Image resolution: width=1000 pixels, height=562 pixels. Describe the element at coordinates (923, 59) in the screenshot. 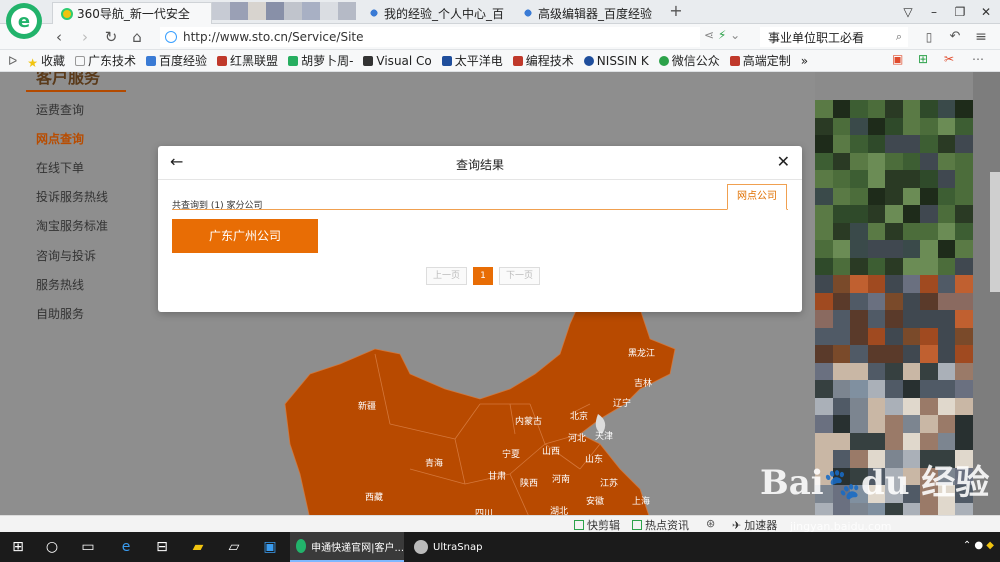

I see `extension-icon: ⊞` at that location.